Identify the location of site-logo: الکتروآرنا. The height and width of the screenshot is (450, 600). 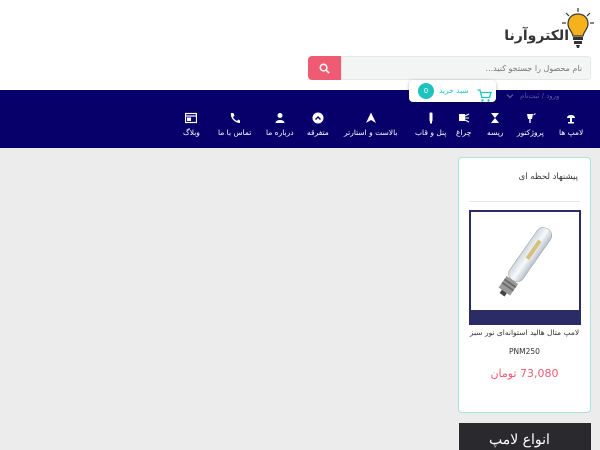
(549, 31).